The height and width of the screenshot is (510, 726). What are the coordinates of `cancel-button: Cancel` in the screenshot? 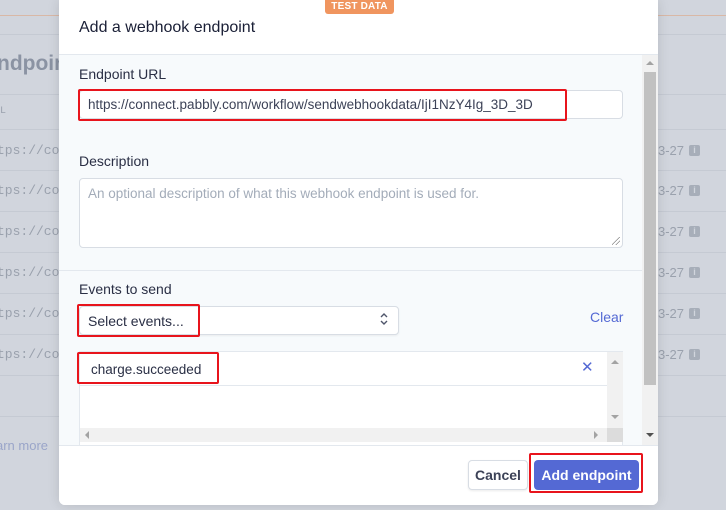 It's located at (498, 475).